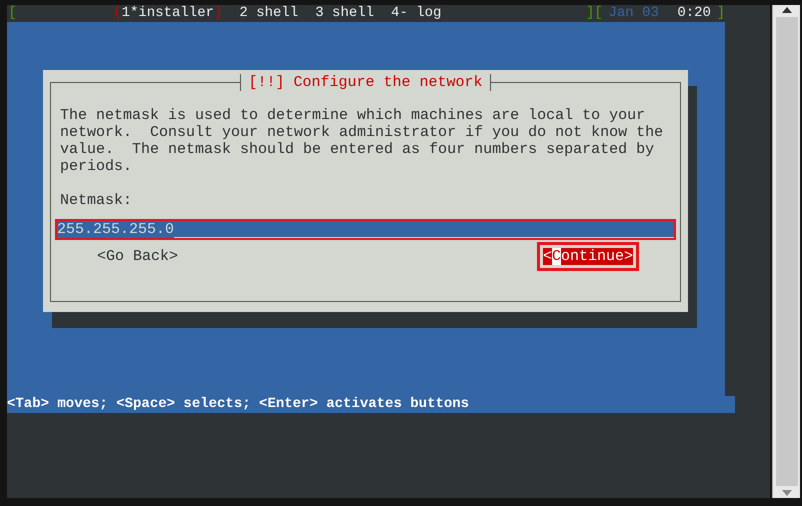 The image size is (802, 506). What do you see at coordinates (787, 493) in the screenshot?
I see `scroll-down-icon` at bounding box center [787, 493].